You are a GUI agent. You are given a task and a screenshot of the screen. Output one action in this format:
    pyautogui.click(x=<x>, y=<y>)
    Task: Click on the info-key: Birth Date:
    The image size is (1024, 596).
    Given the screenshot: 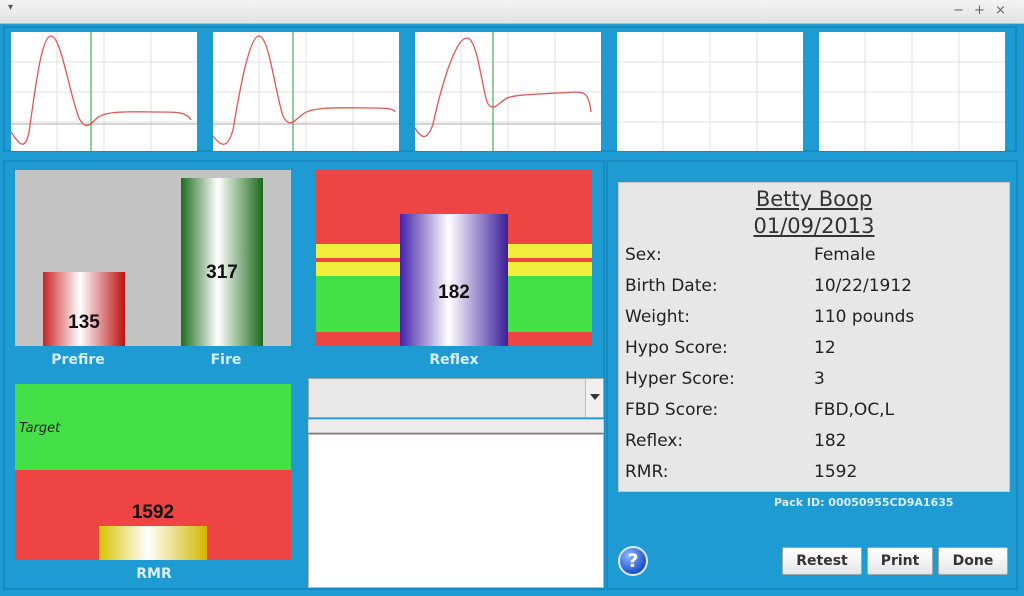 What is the action you would take?
    pyautogui.click(x=671, y=286)
    